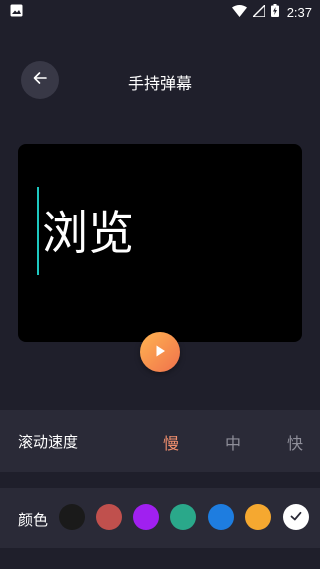 The image size is (320, 569). I want to click on status-right: 2:37, so click(271, 11).